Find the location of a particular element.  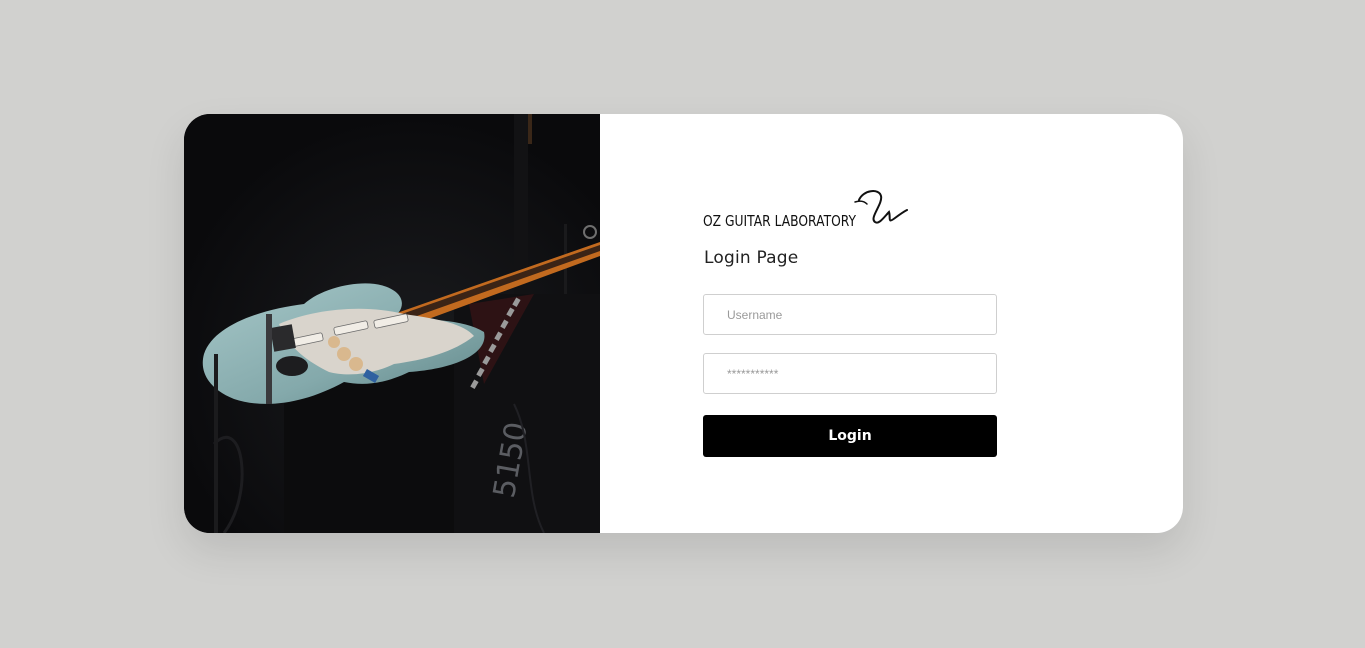

page-title: Login Page is located at coordinates (751, 258).